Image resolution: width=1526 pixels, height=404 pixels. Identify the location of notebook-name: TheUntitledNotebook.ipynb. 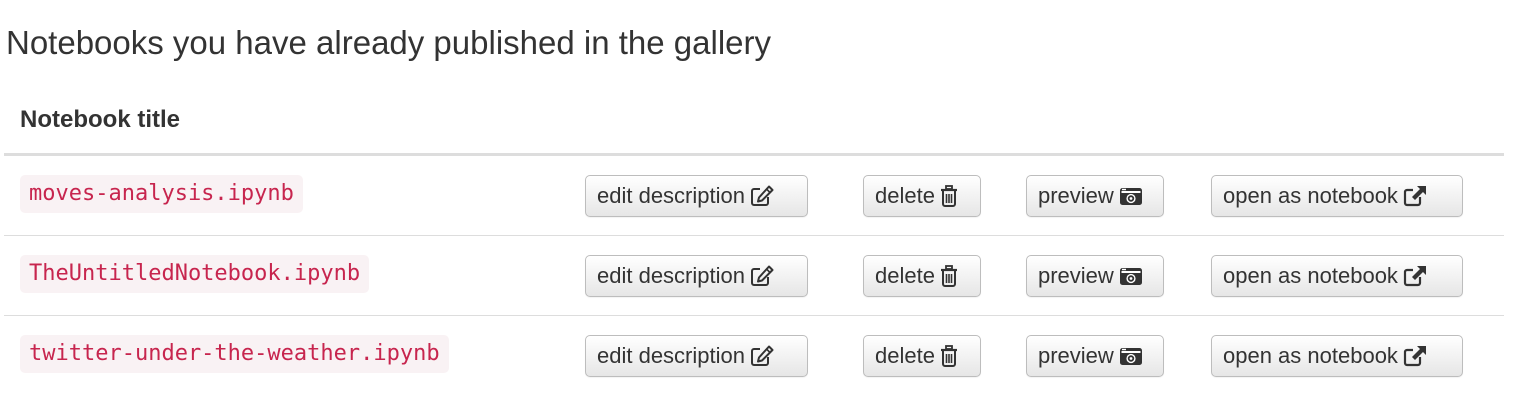
(195, 274).